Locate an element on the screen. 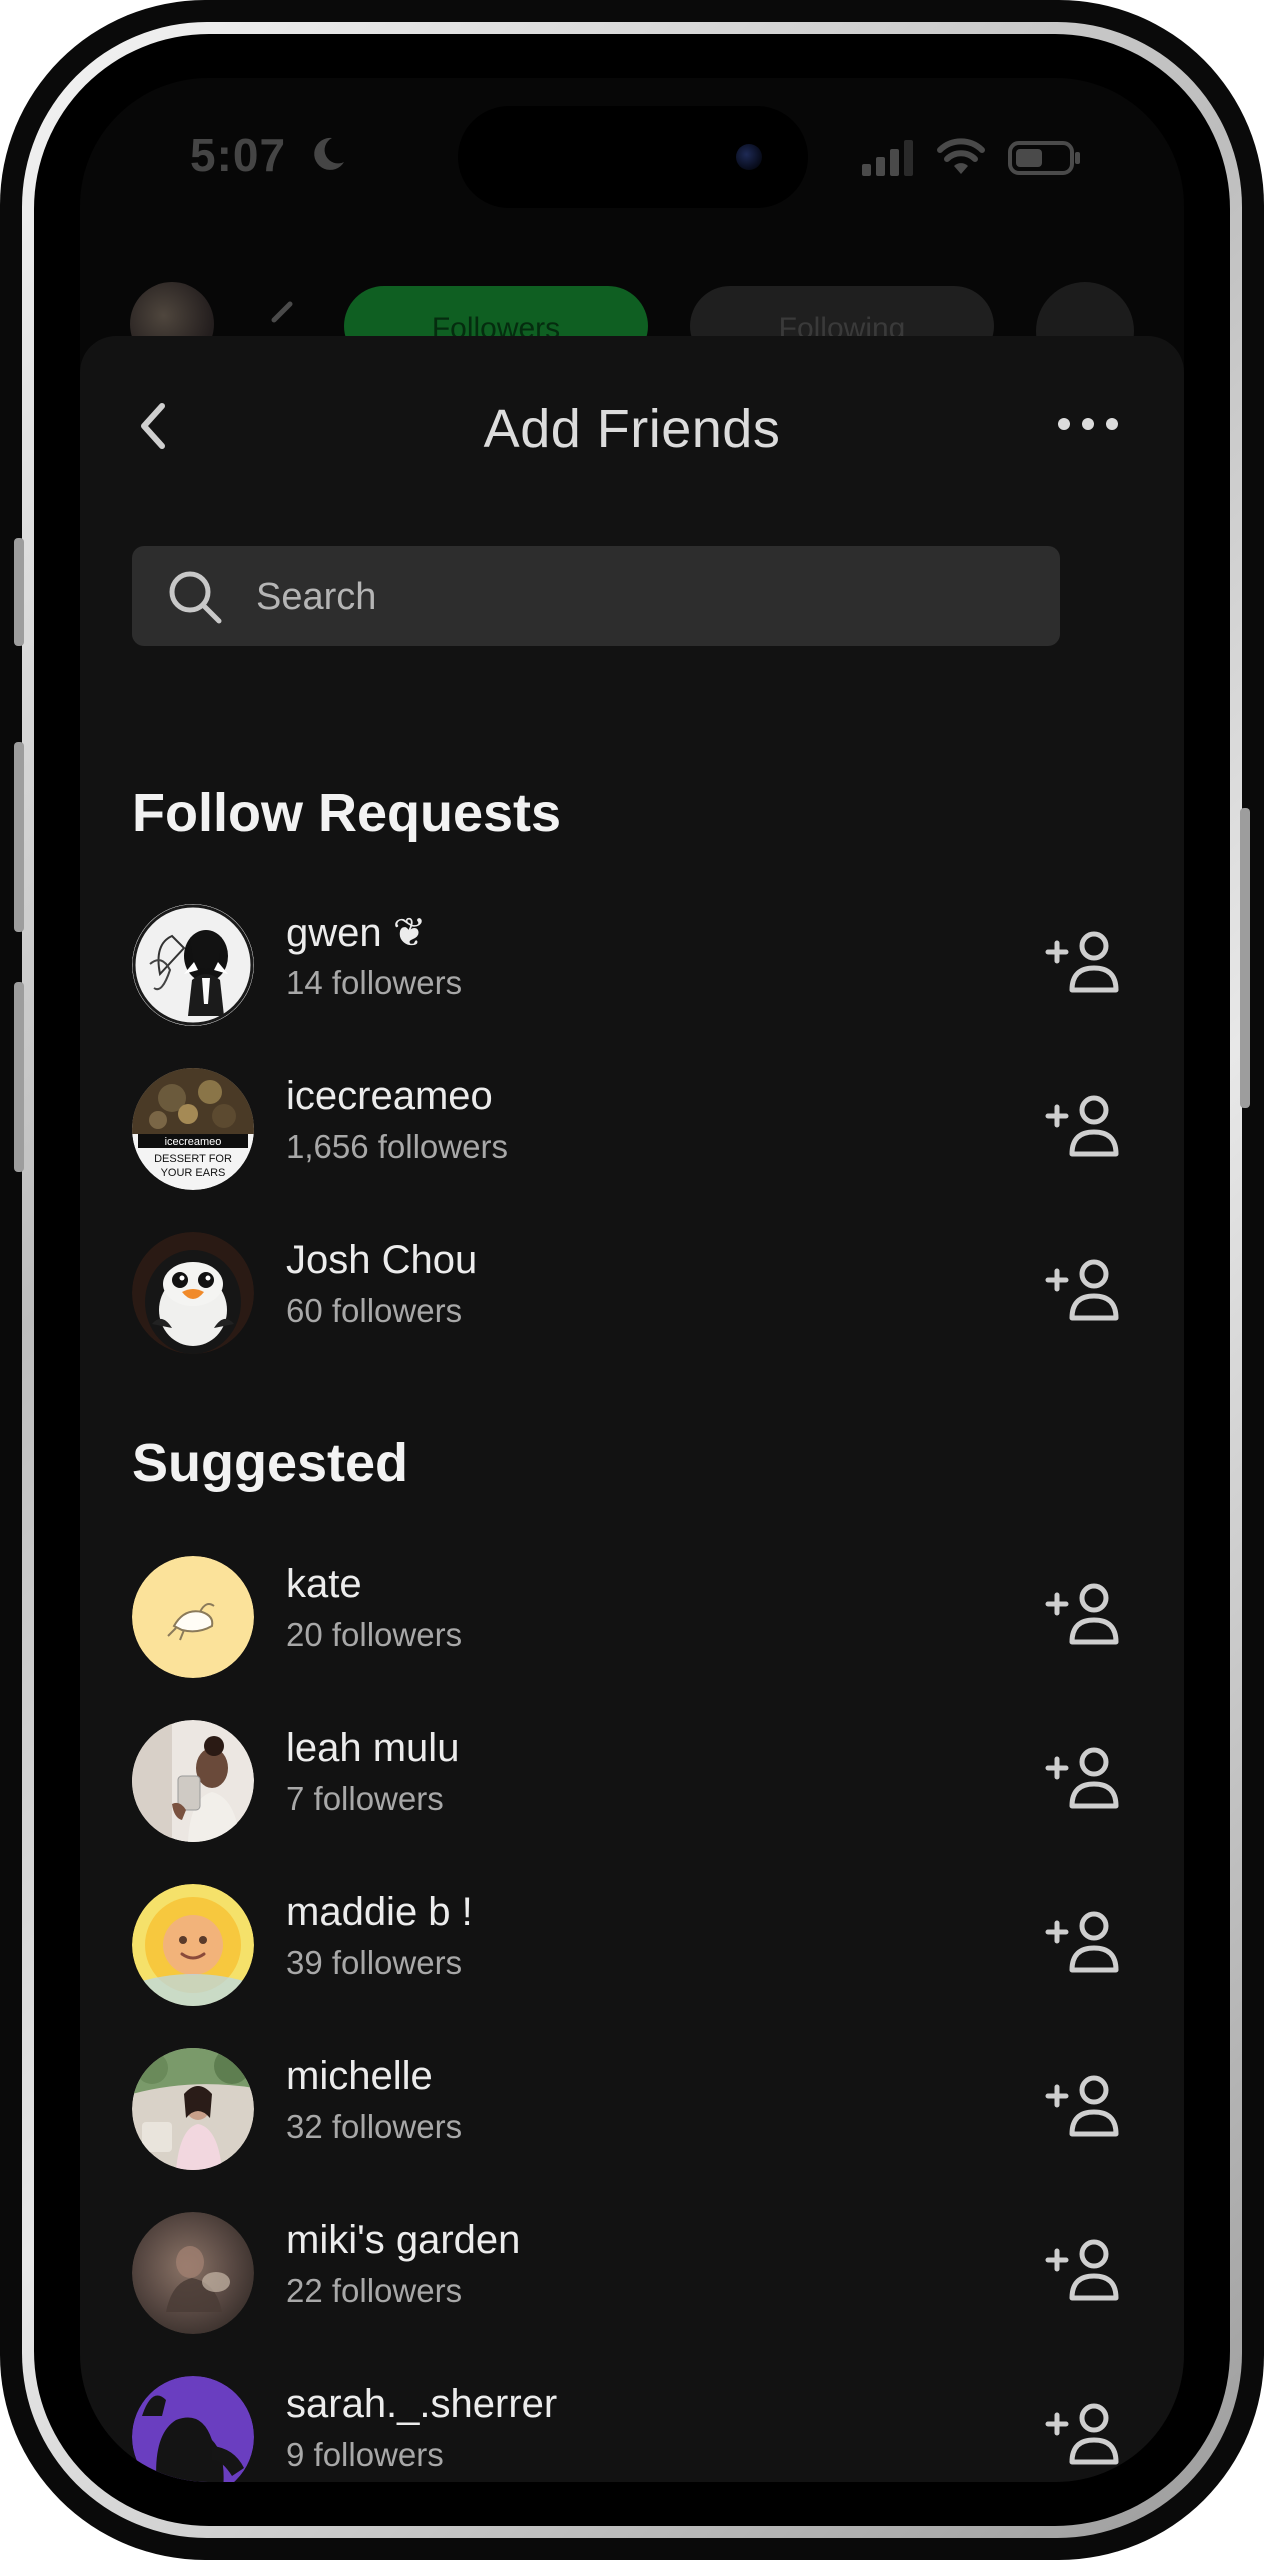 The image size is (1264, 2560). battery-icon is located at coordinates (1044, 158).